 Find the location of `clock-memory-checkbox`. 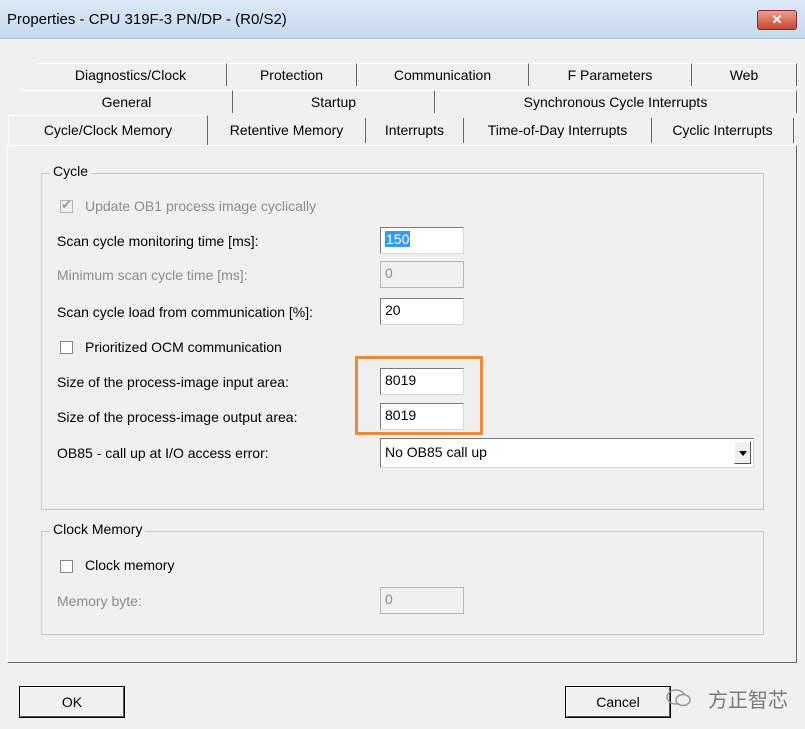

clock-memory-checkbox is located at coordinates (66, 566).